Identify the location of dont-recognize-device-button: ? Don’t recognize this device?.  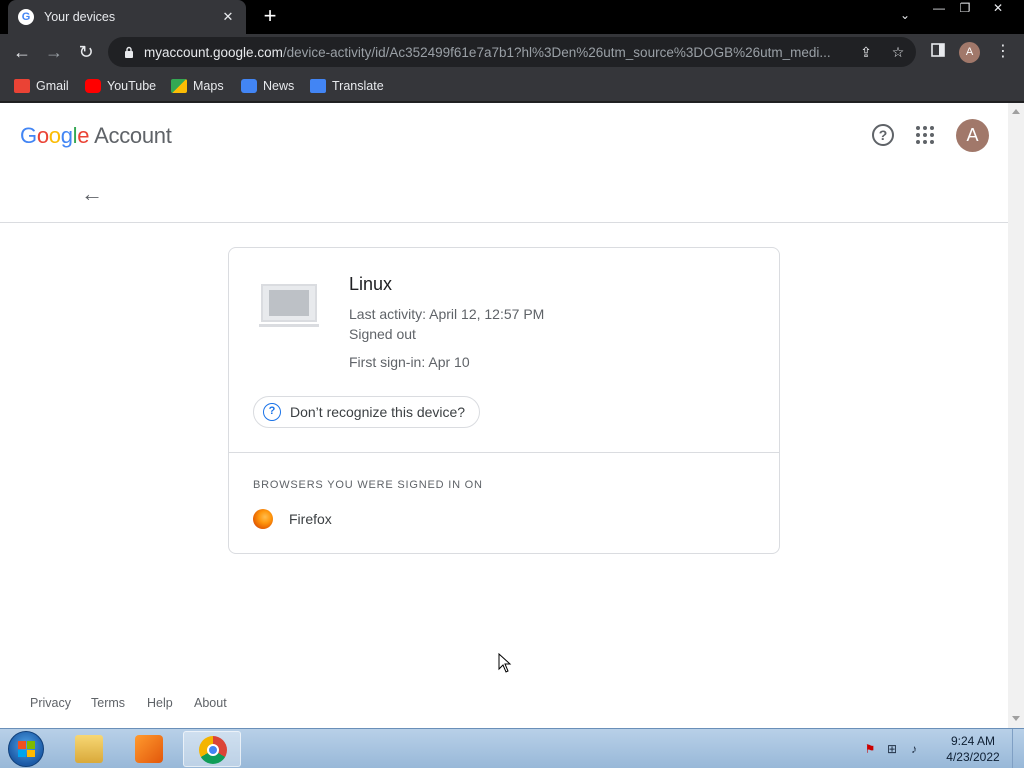
(367, 412).